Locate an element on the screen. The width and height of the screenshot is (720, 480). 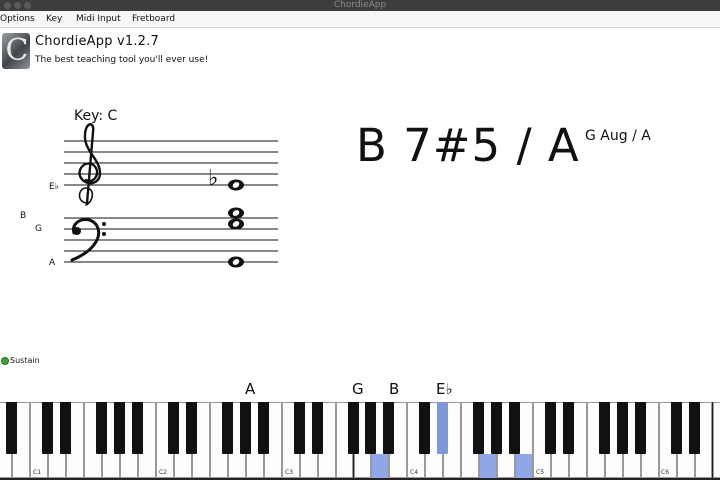
black-key-as2 is located at coordinates (263, 428).